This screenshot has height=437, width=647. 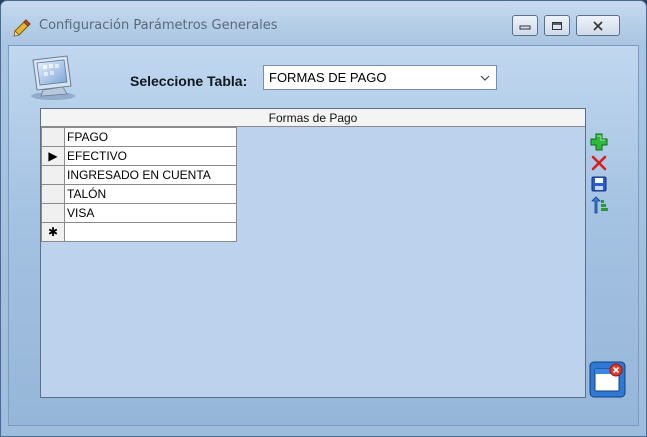 I want to click on grid-cell: INGRESADO EN CUENTA, so click(x=150, y=175).